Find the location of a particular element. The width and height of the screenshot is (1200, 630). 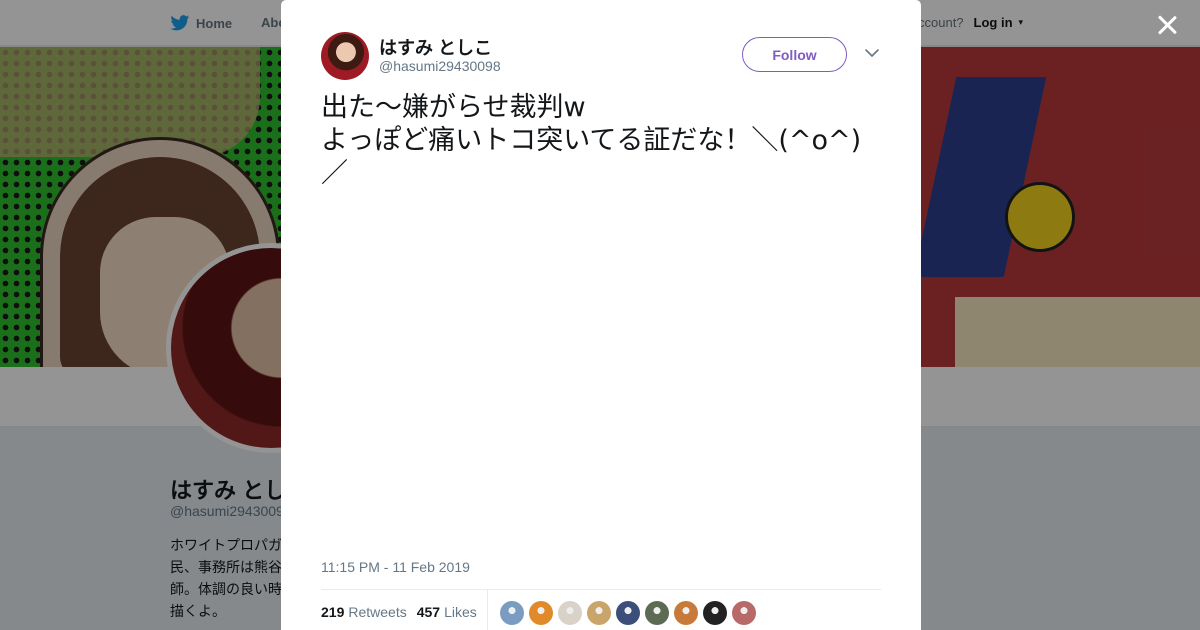

stats-separator is located at coordinates (487, 610).